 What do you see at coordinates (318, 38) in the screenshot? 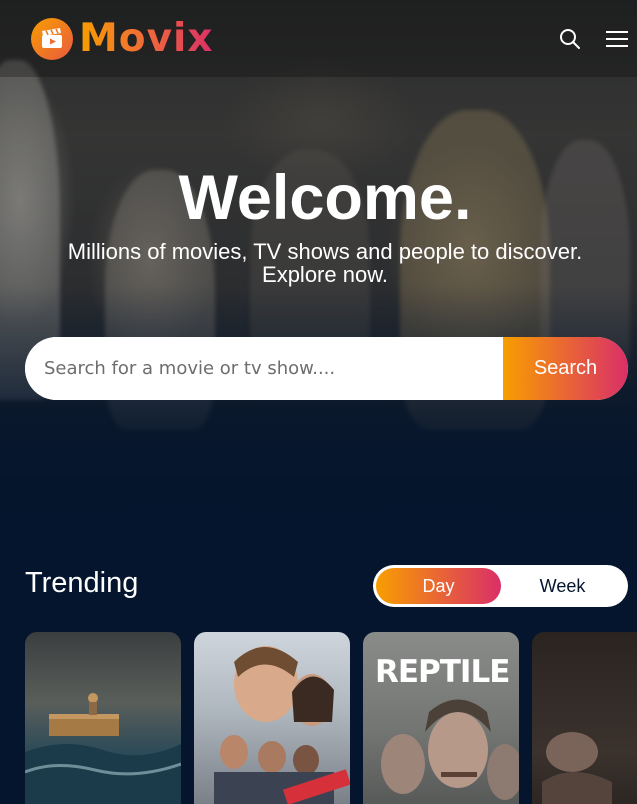
I see `top-header: Movix` at bounding box center [318, 38].